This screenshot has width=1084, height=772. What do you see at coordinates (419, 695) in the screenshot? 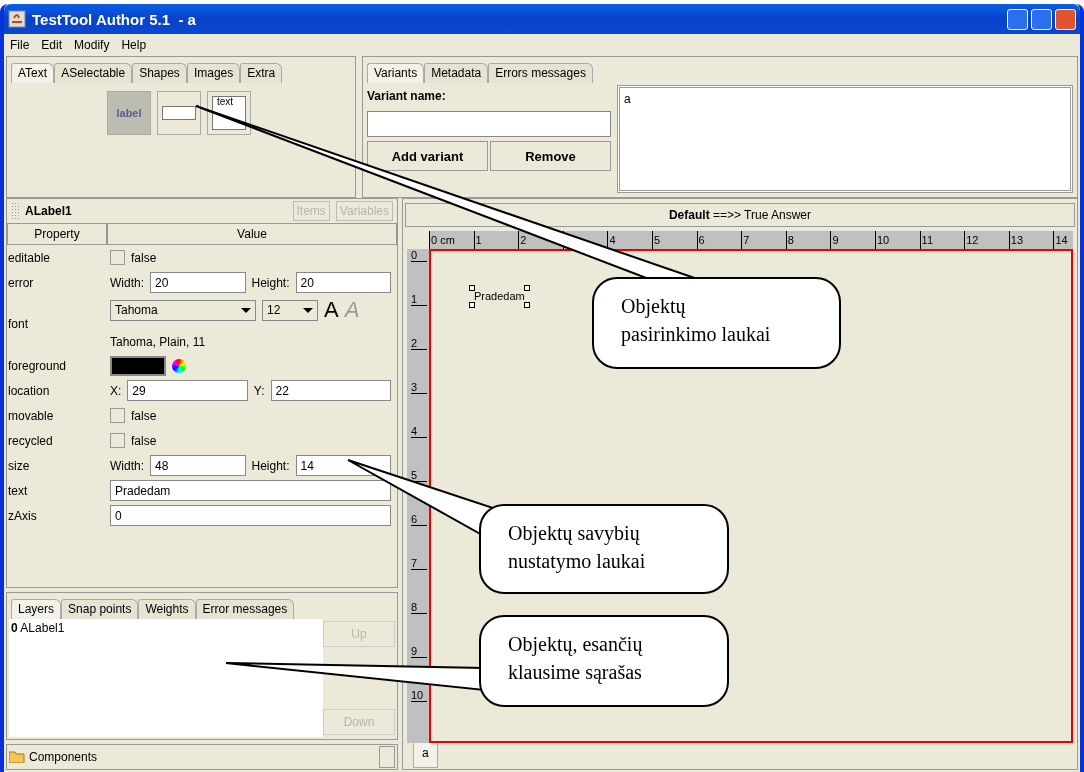
I see `ruler-label: 10` at bounding box center [419, 695].